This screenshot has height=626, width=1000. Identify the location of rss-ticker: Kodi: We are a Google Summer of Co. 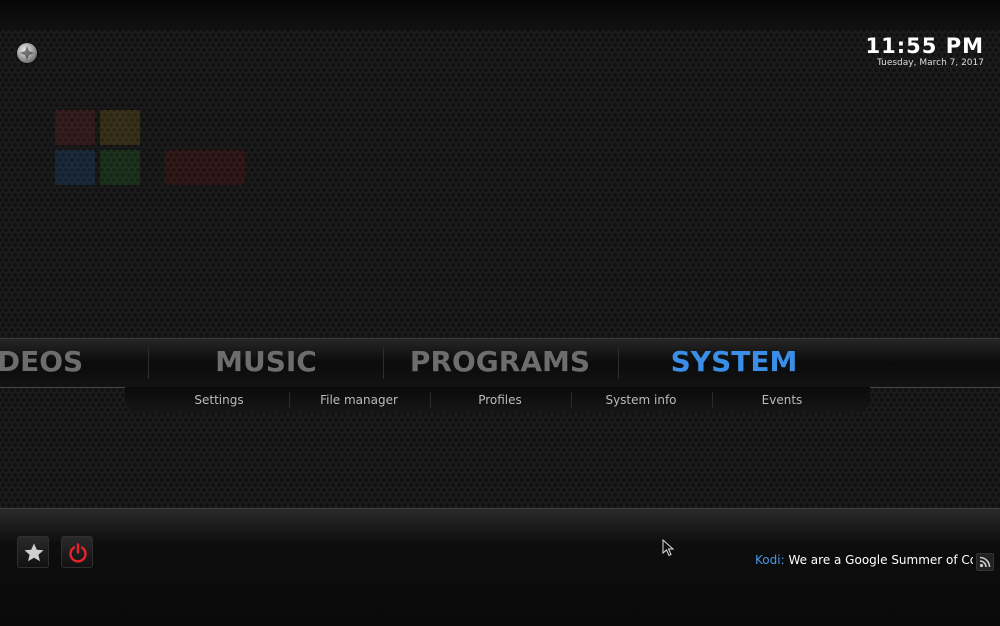
(864, 562).